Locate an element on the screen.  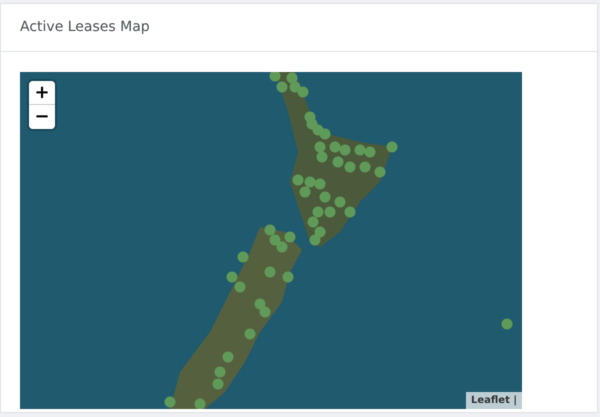
attribution-link: Leaflet | is located at coordinates (494, 400).